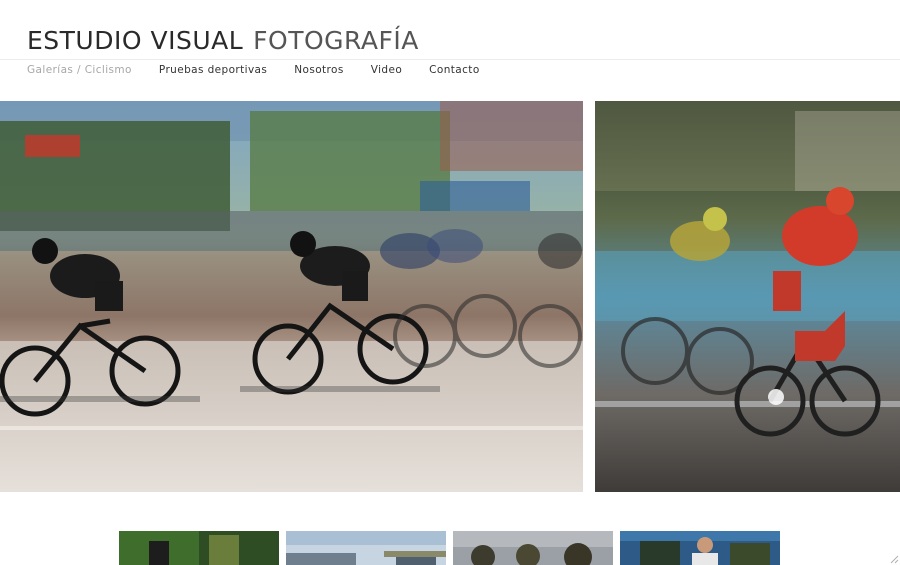 This screenshot has width=900, height=565. I want to click on thumbnail-3-image, so click(533, 548).